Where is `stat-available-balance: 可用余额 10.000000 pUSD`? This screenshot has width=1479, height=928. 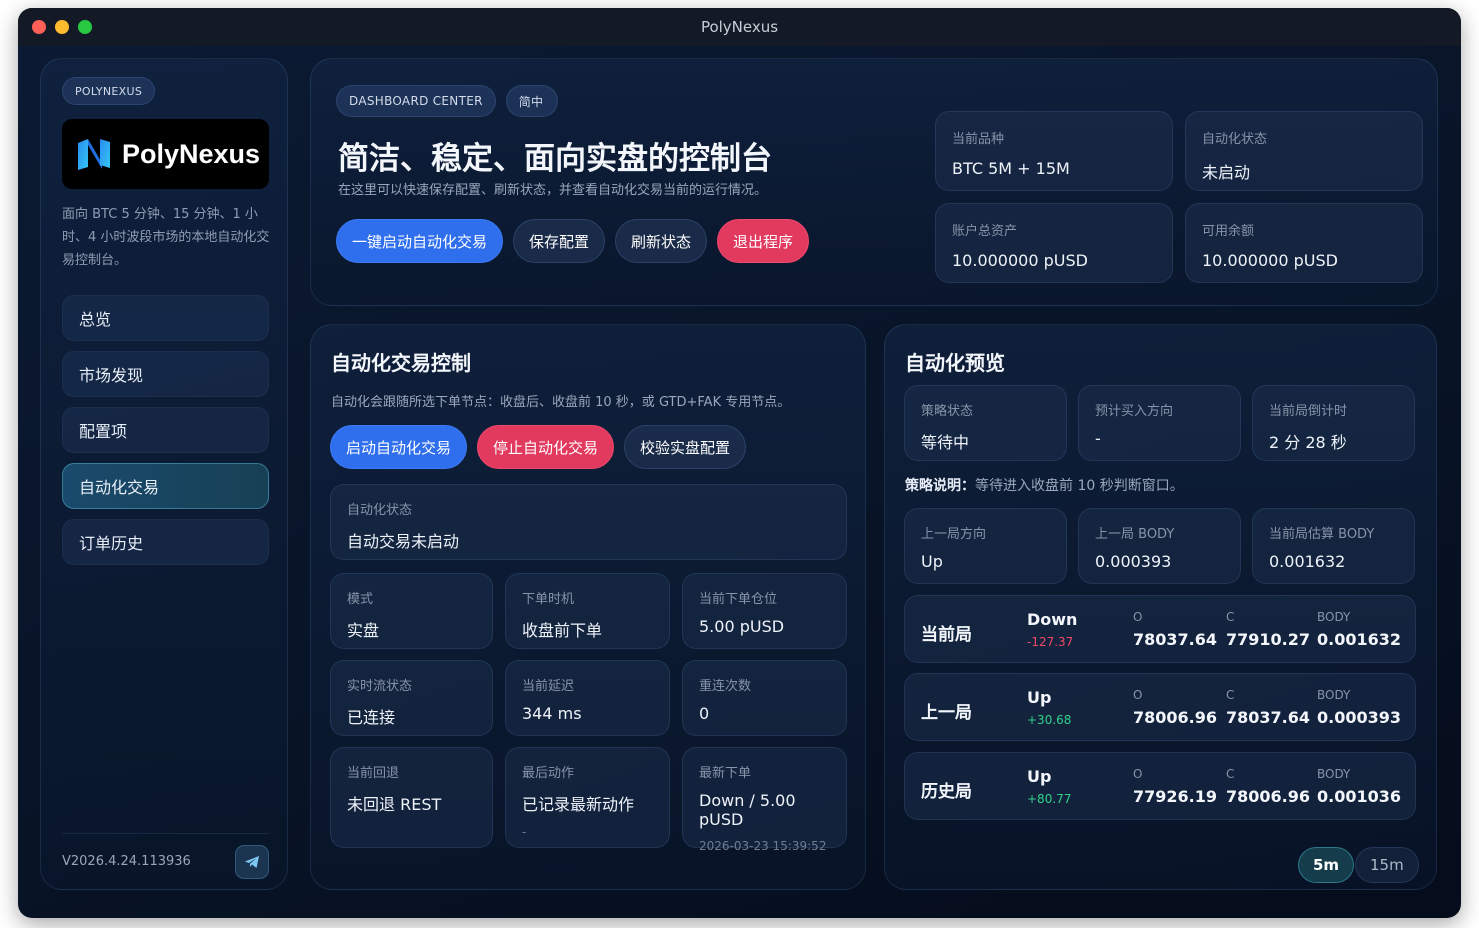 stat-available-balance: 可用余额 10.000000 pUSD is located at coordinates (1304, 243).